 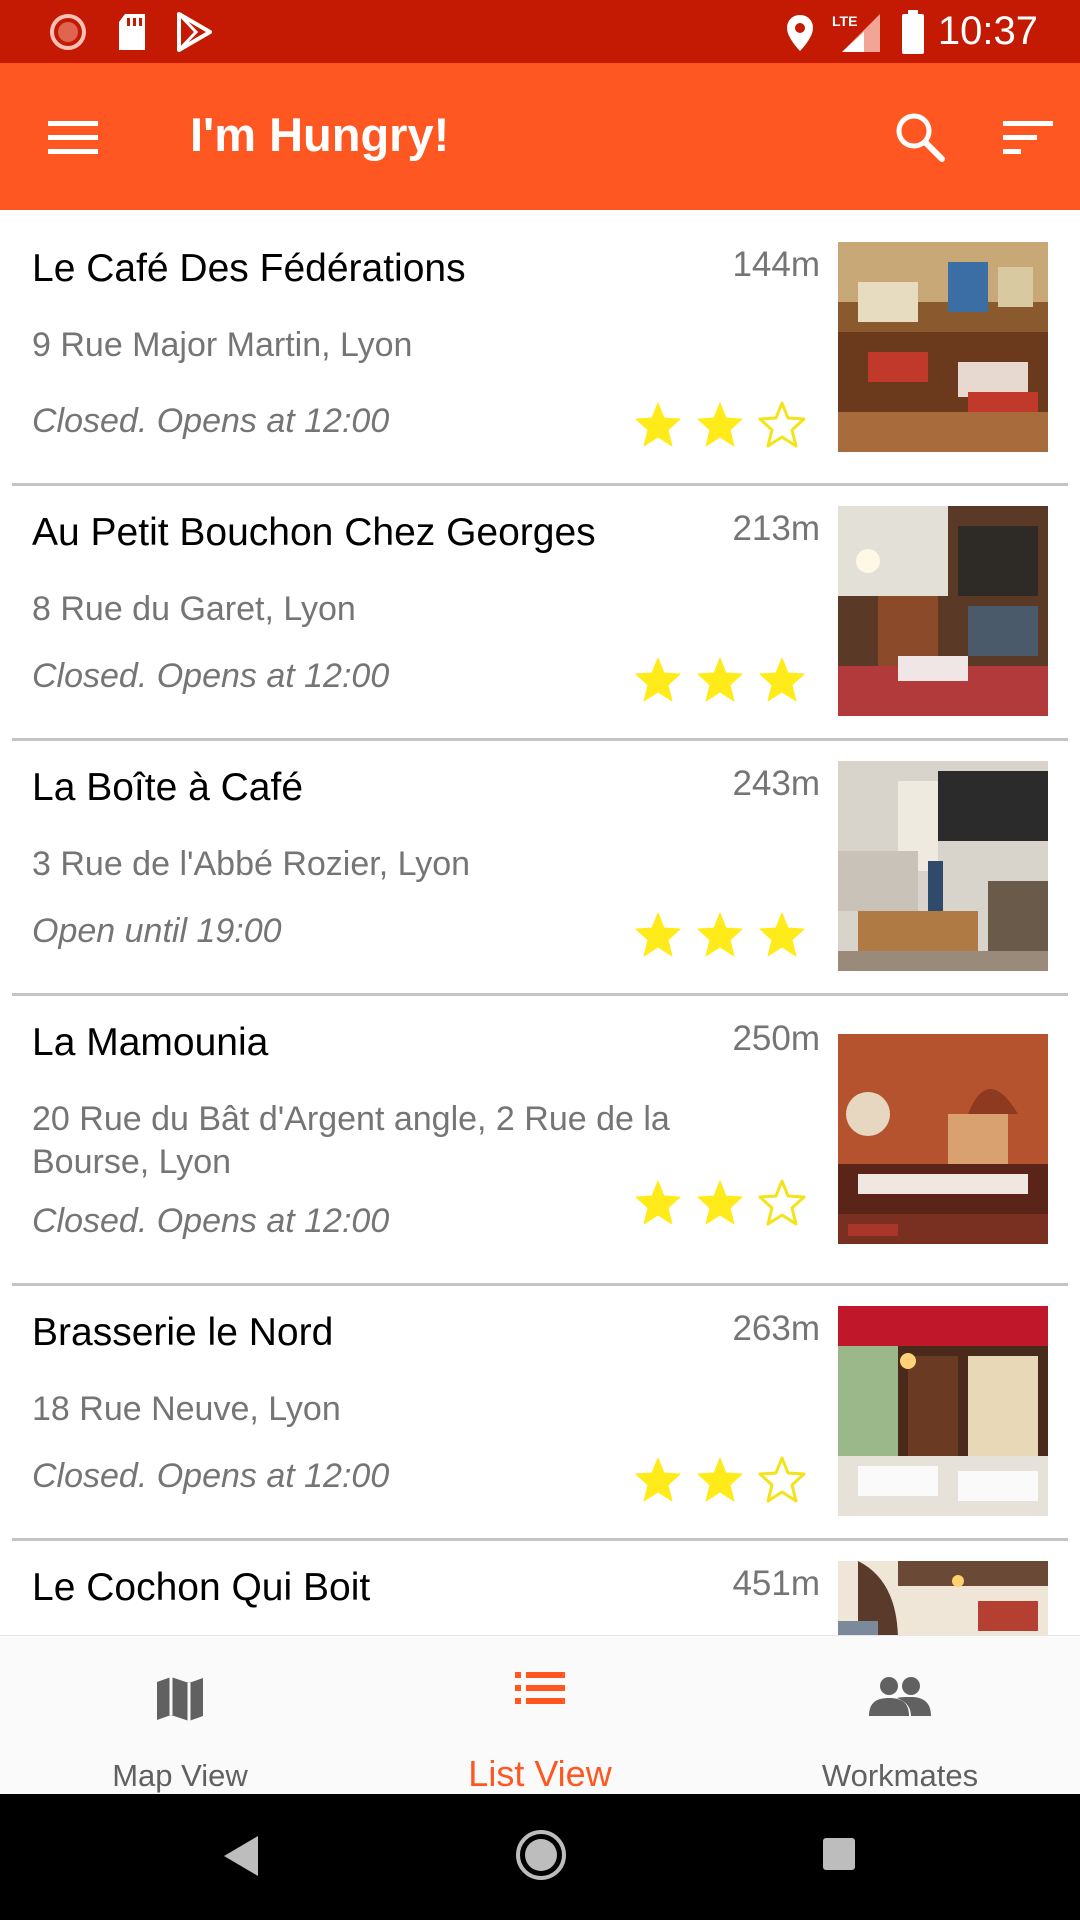 What do you see at coordinates (776, 1038) in the screenshot?
I see `restaurant-distance: 250m` at bounding box center [776, 1038].